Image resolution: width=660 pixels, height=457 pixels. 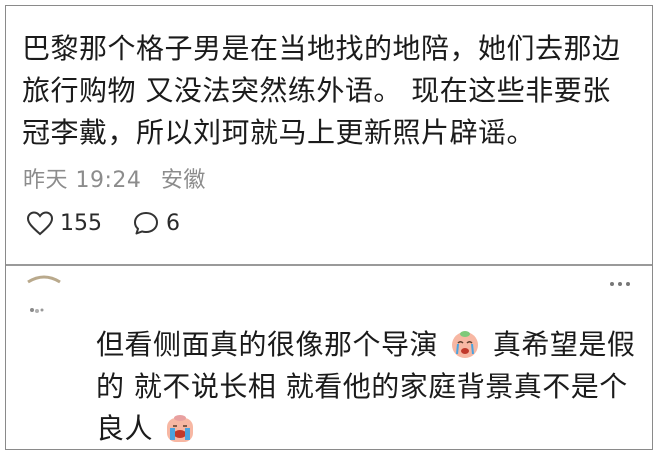 What do you see at coordinates (146, 223) in the screenshot?
I see `speech-bubble-icon` at bounding box center [146, 223].